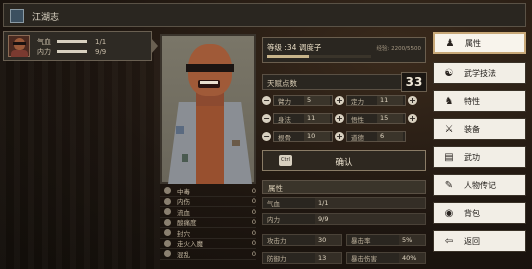  Describe the element at coordinates (390, 100) in the screenshot. I see `attribute-value: 11` at that location.